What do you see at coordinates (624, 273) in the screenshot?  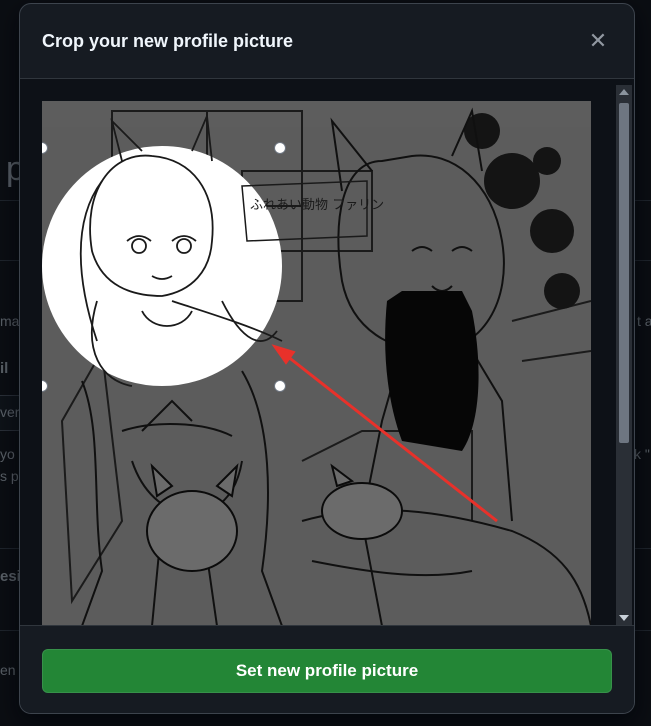 I see `scrollbar-thumb` at bounding box center [624, 273].